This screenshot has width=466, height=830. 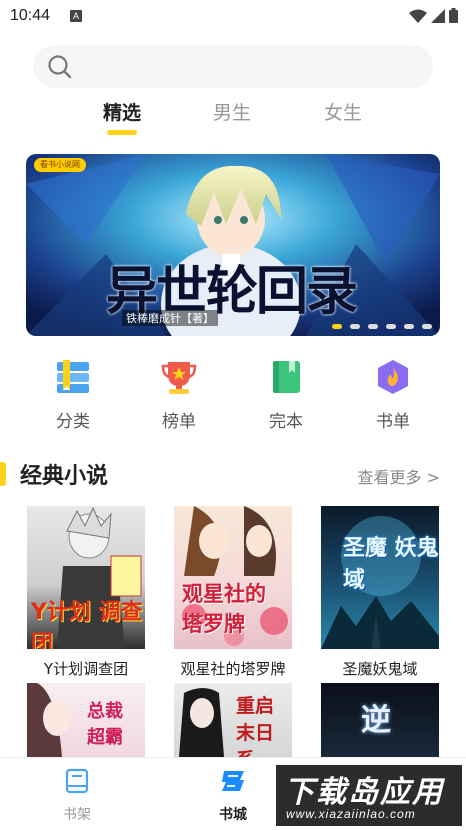 I want to click on status-time: 10:44, so click(x=30, y=15).